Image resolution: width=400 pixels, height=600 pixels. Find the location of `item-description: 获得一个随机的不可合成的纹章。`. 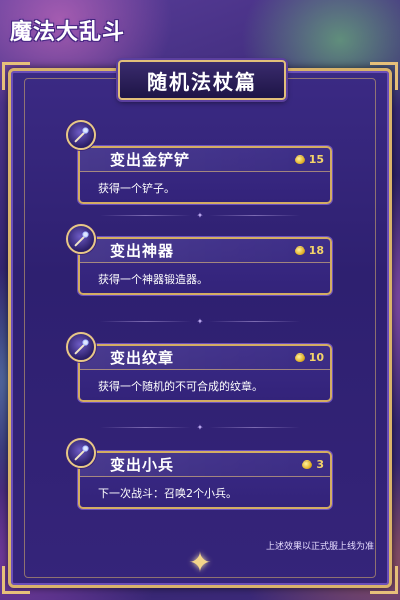

item-description: 获得一个随机的不可合成的纹章。 is located at coordinates (180, 386).